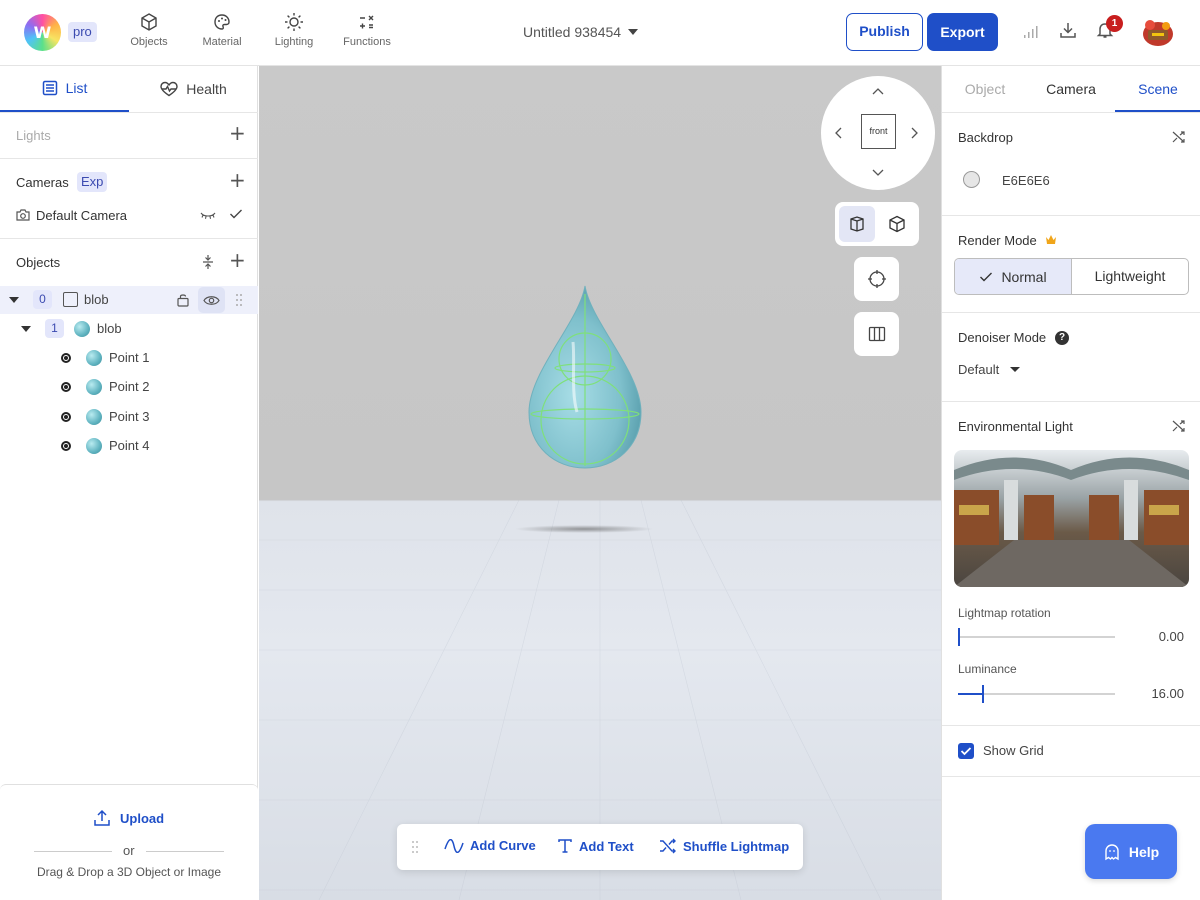  Describe the element at coordinates (565, 846) in the screenshot. I see `text-icon` at that location.